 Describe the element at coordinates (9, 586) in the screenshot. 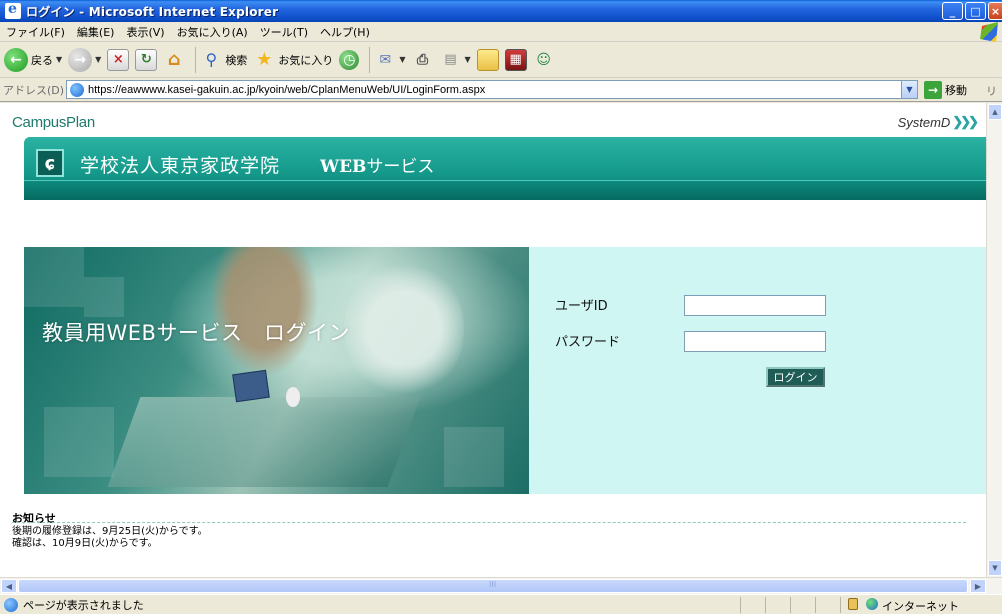

I see `scroll-left-icon: ◀` at that location.